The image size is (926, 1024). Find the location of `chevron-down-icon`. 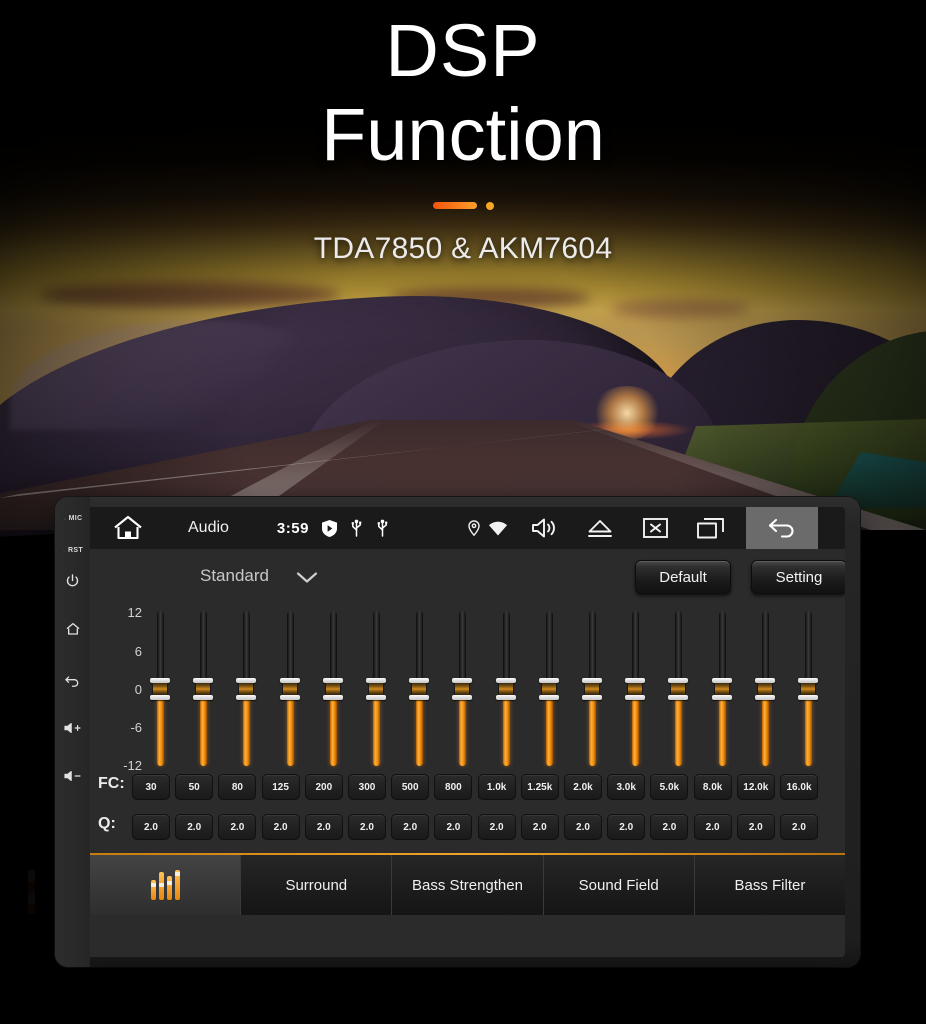

chevron-down-icon is located at coordinates (307, 580).